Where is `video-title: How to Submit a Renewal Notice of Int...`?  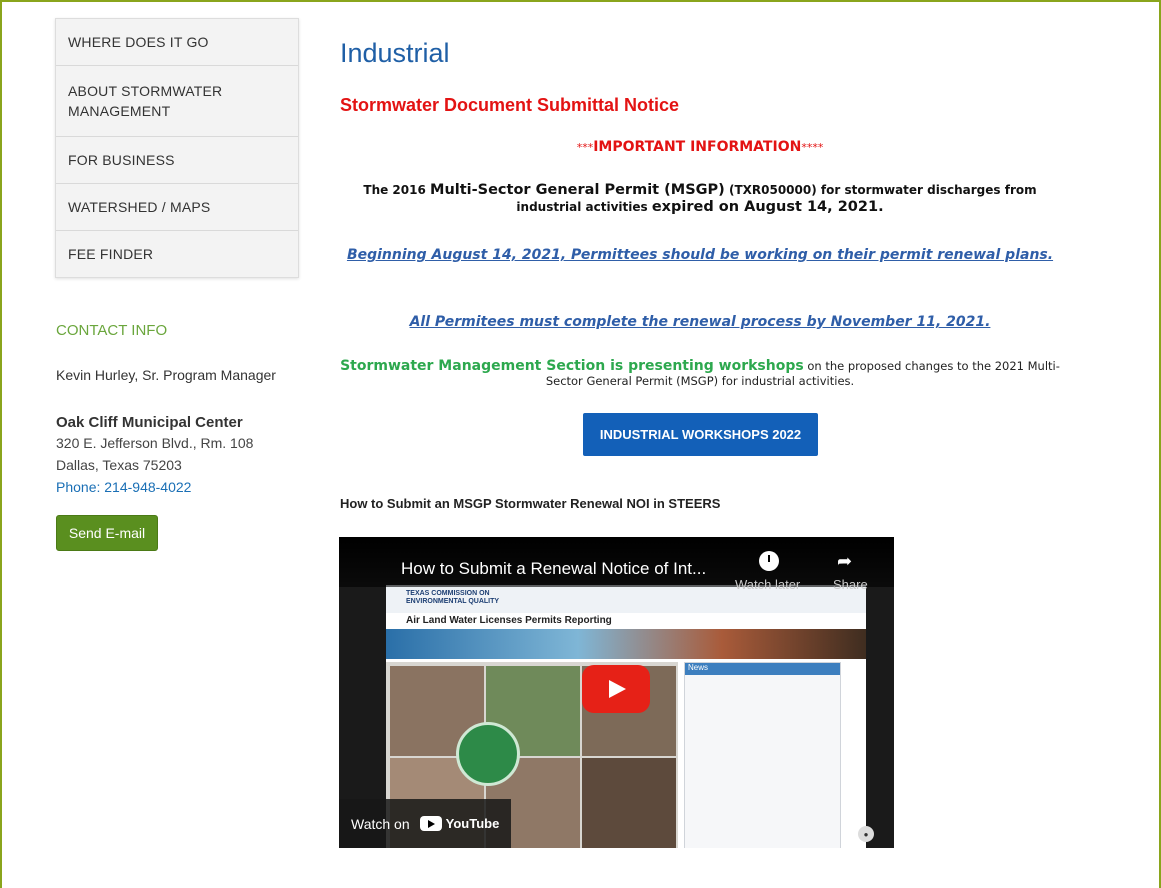 video-title: How to Submit a Renewal Notice of Int... is located at coordinates (553, 569).